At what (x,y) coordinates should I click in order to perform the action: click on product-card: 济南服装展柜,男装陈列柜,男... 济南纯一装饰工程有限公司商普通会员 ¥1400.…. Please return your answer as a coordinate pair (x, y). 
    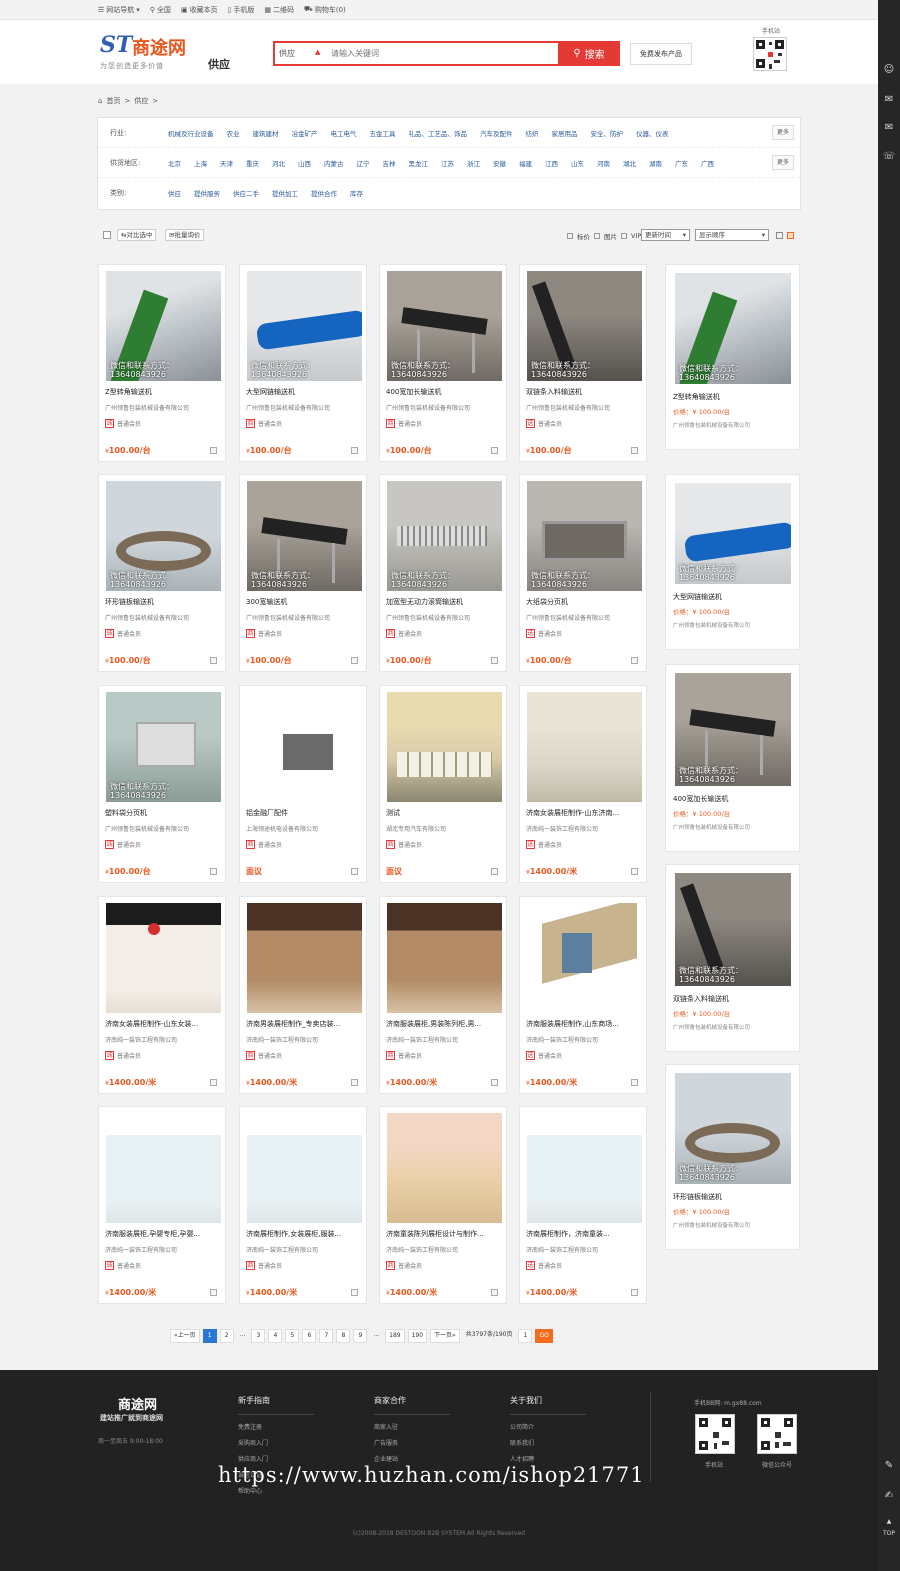
    Looking at the image, I should click on (443, 995).